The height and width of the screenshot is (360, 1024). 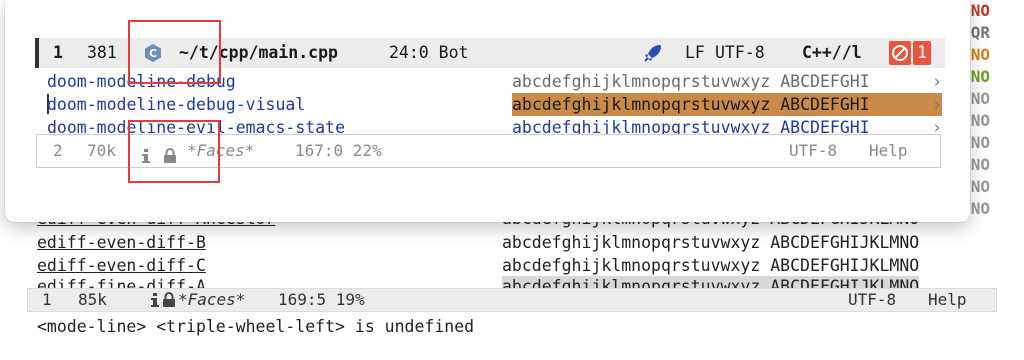 I want to click on face-name: ediff-even-diff-B, so click(x=121, y=243).